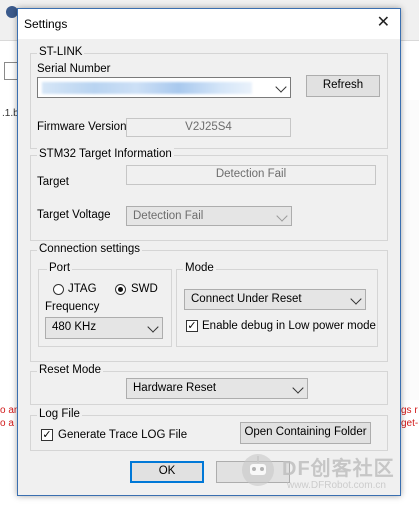  Describe the element at coordinates (120, 289) in the screenshot. I see `swd-radio` at that location.